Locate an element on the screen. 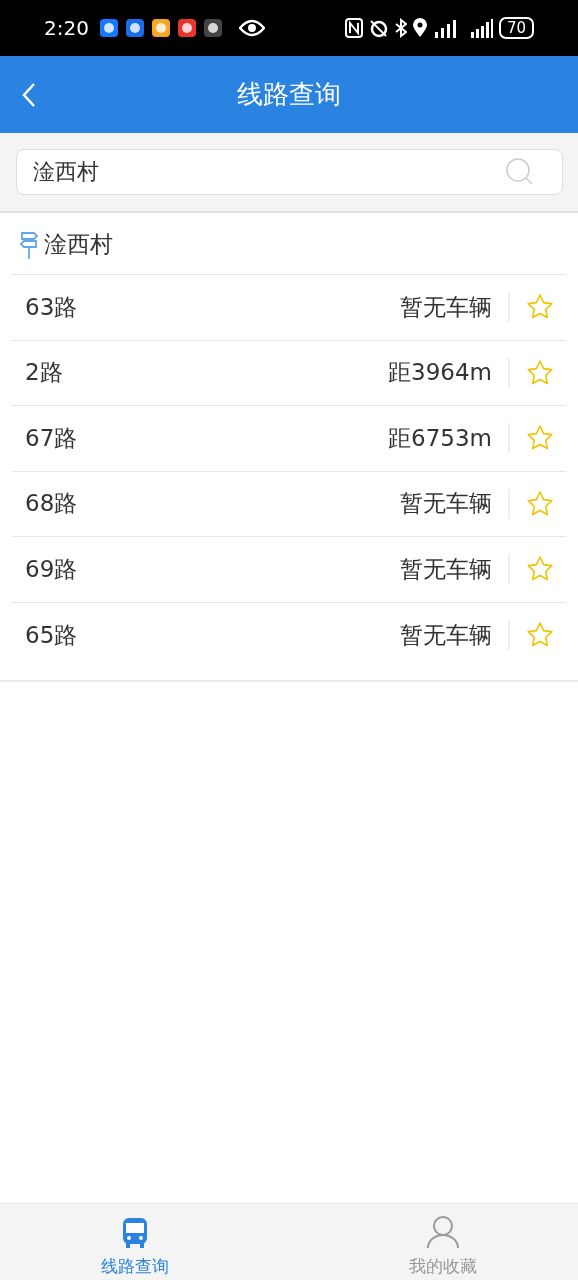 This screenshot has width=578, height=1280. search-field: 淦西村 is located at coordinates (289, 172).